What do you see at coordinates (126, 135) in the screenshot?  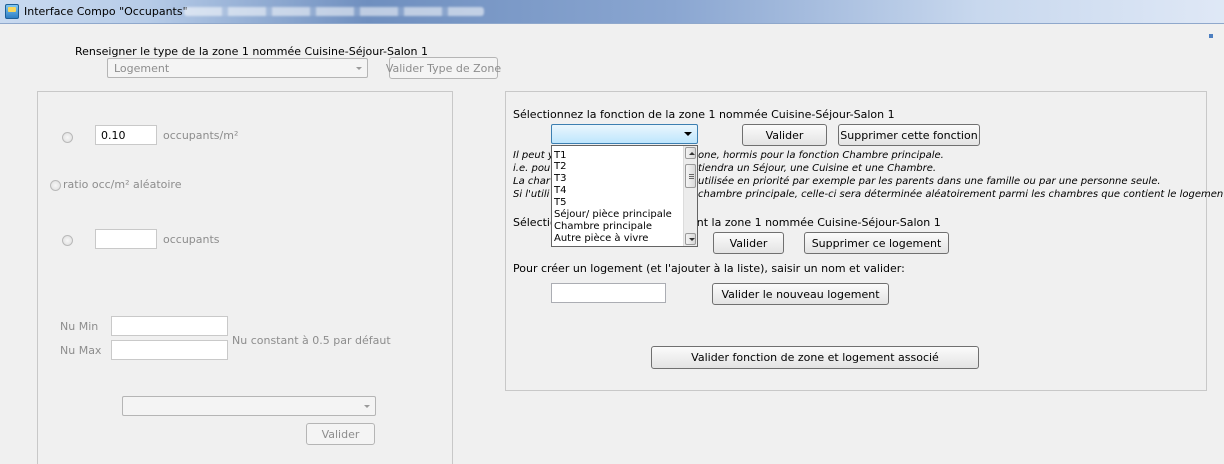 I see `density-input: 0.10` at bounding box center [126, 135].